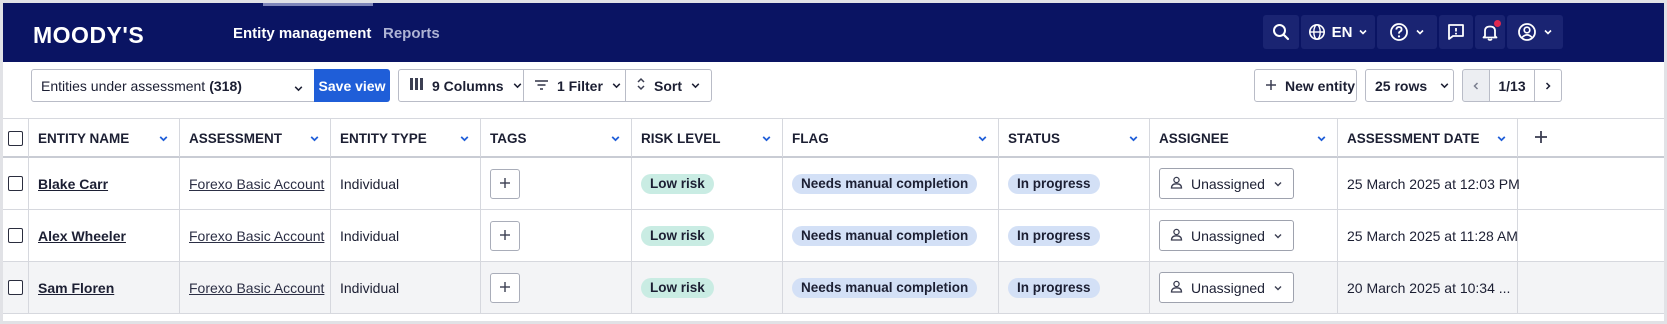  I want to click on assessment-date-cell: 25 March 2025 at 11:28 AM, so click(1428, 235).